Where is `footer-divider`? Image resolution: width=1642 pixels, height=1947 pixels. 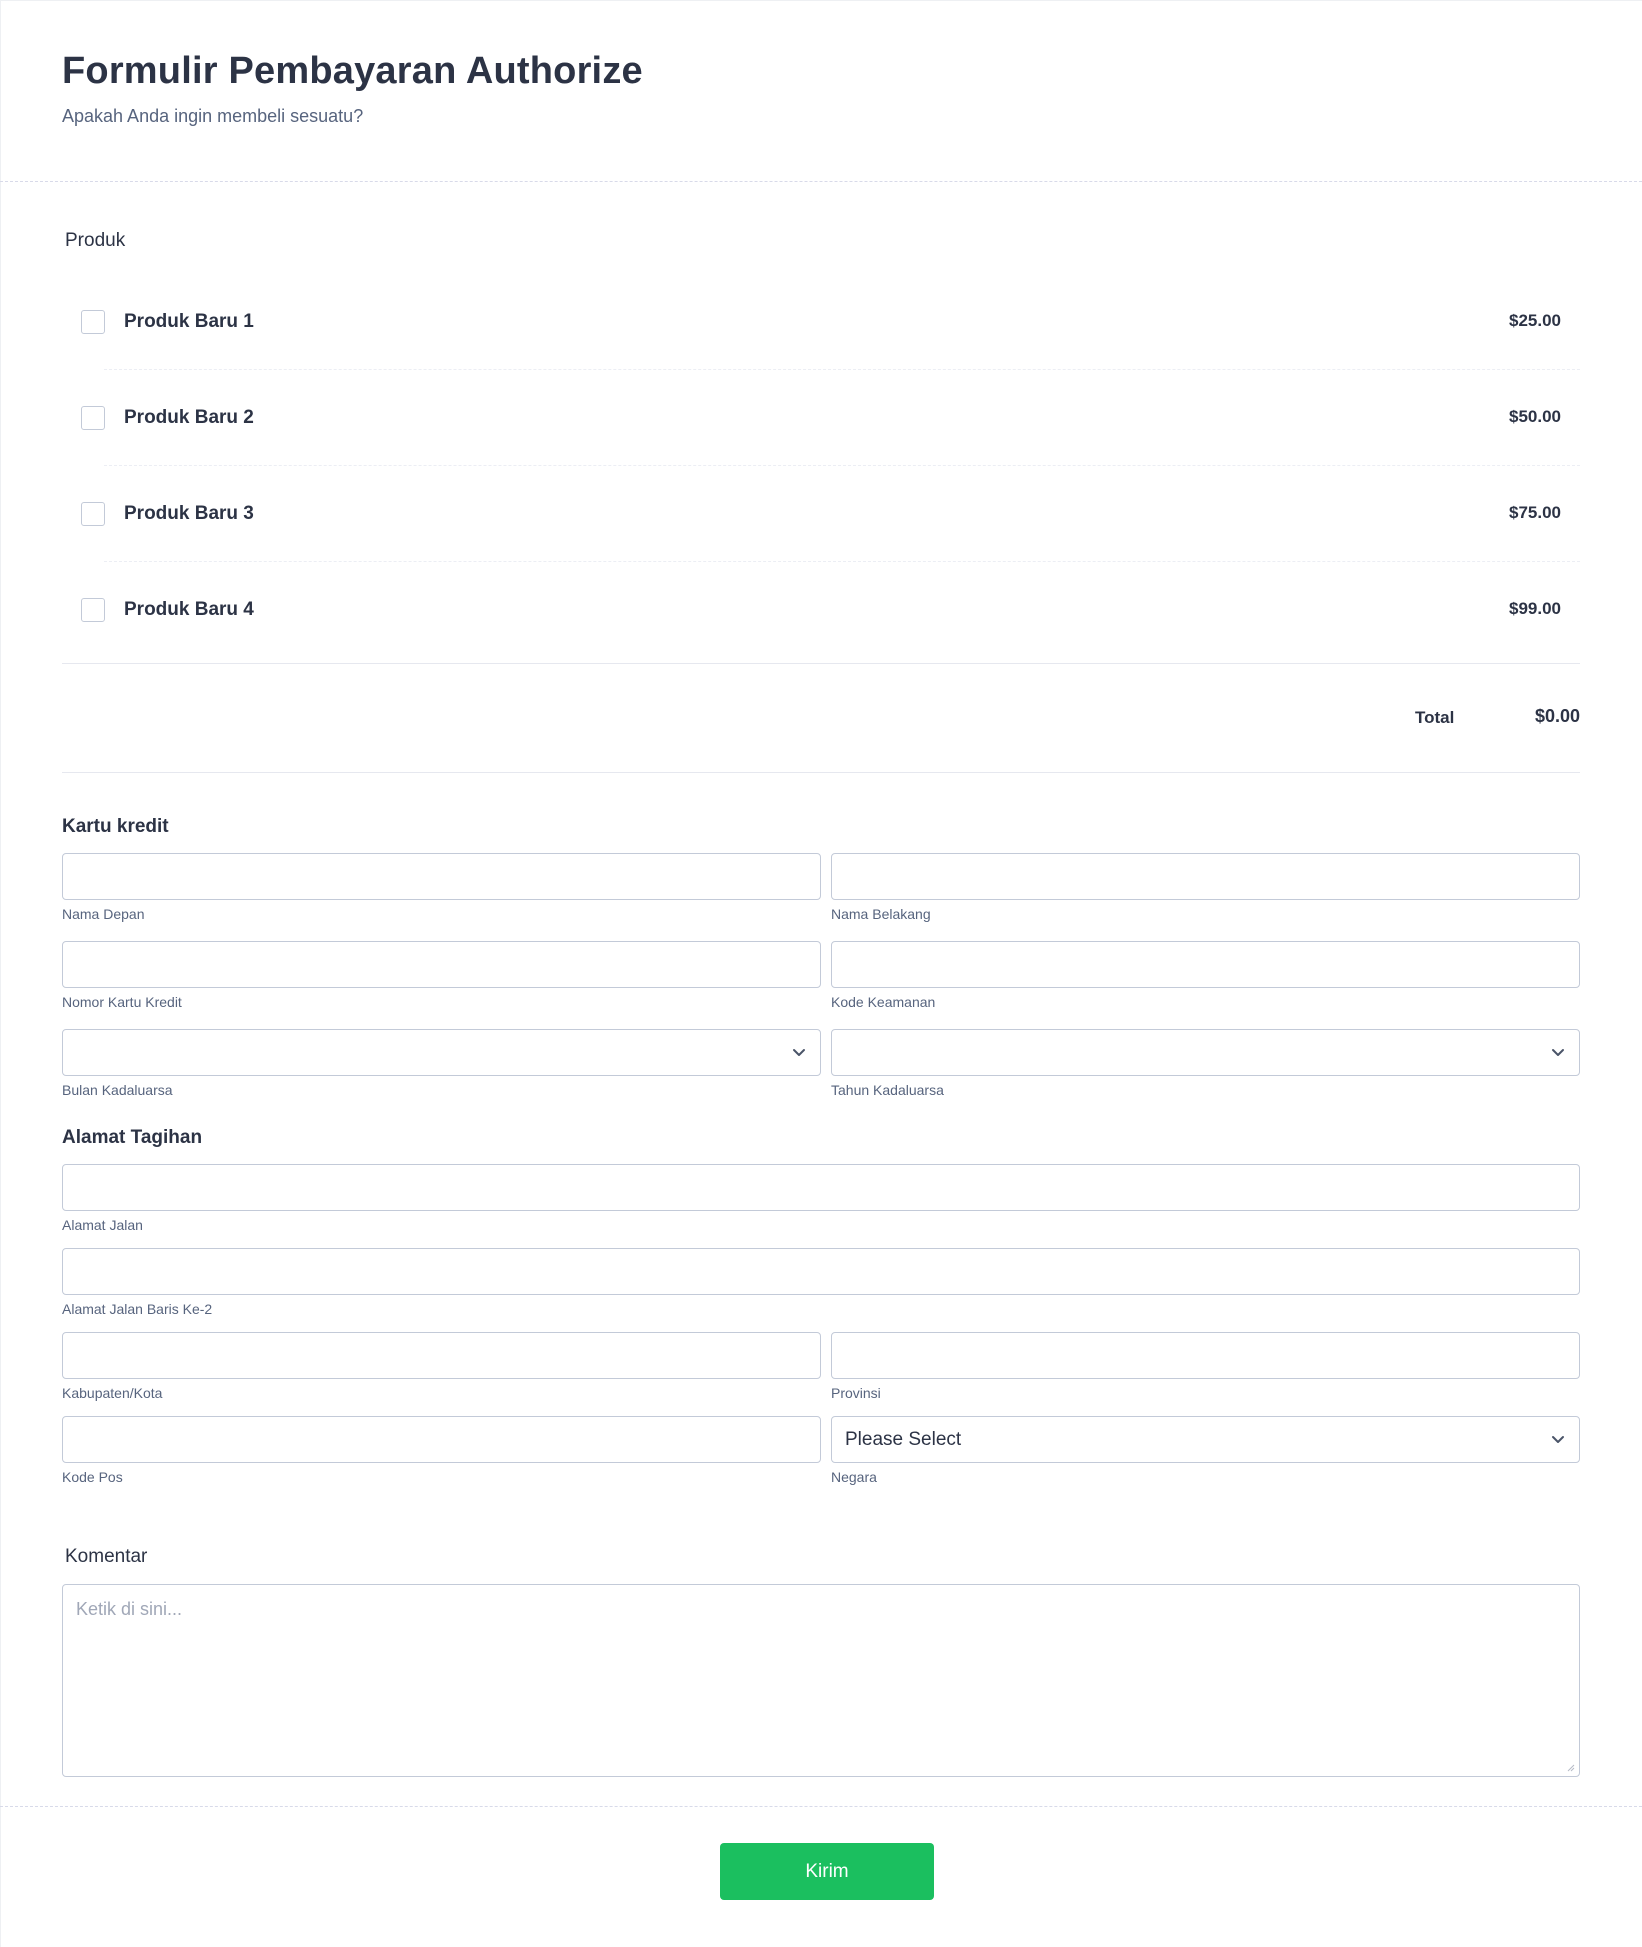 footer-divider is located at coordinates (821, 1806).